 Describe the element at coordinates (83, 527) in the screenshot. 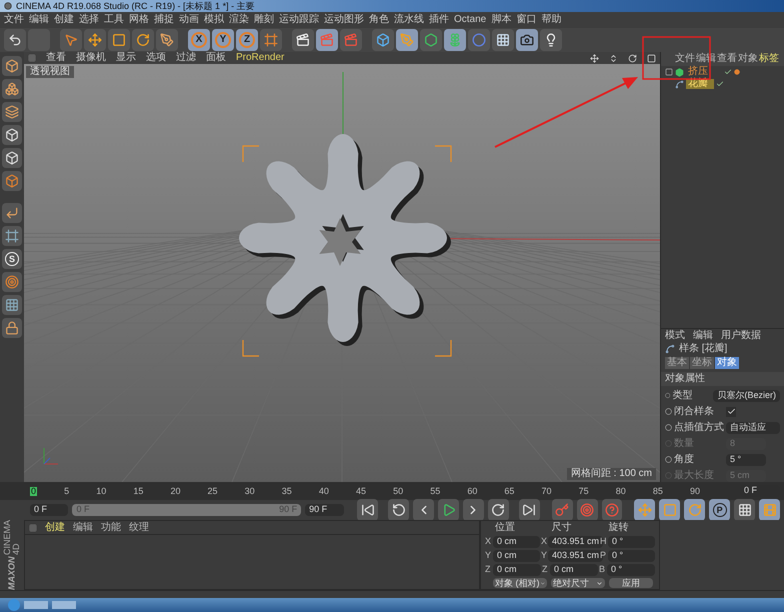

I see `material-menu-item: 编辑` at that location.